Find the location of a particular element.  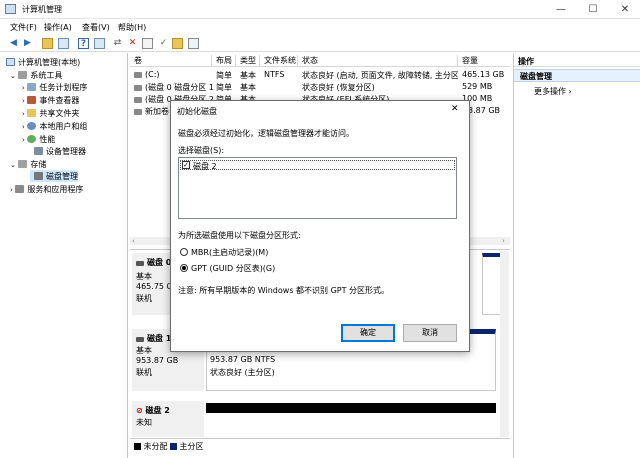

actions-section-disk-management: 磁盘管理 is located at coordinates (536, 76).